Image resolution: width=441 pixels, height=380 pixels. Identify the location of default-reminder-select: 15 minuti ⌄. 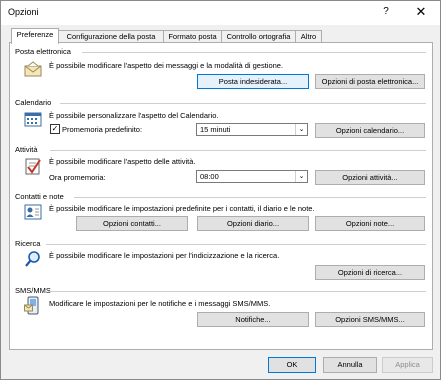
(252, 129).